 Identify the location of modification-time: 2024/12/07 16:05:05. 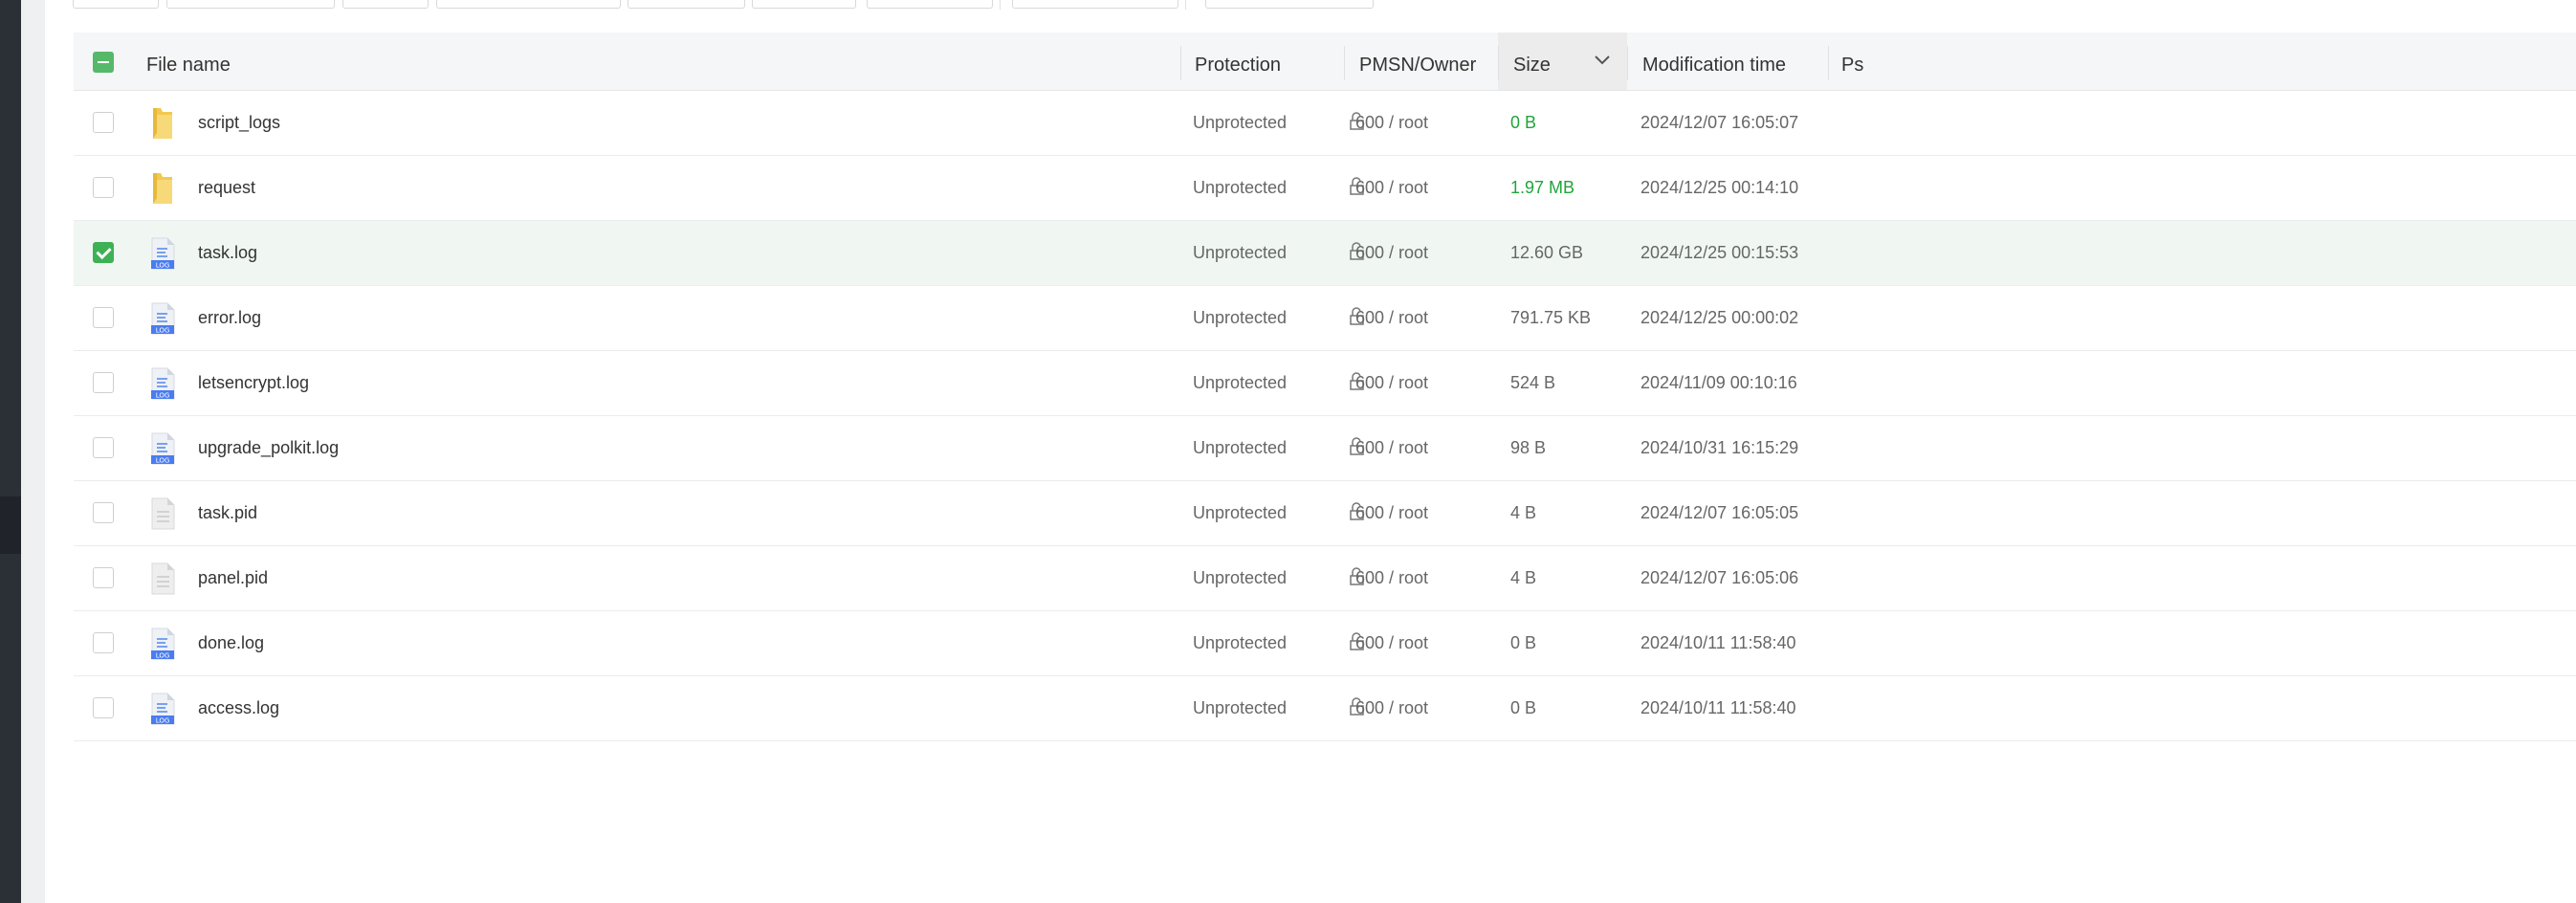
(1719, 512).